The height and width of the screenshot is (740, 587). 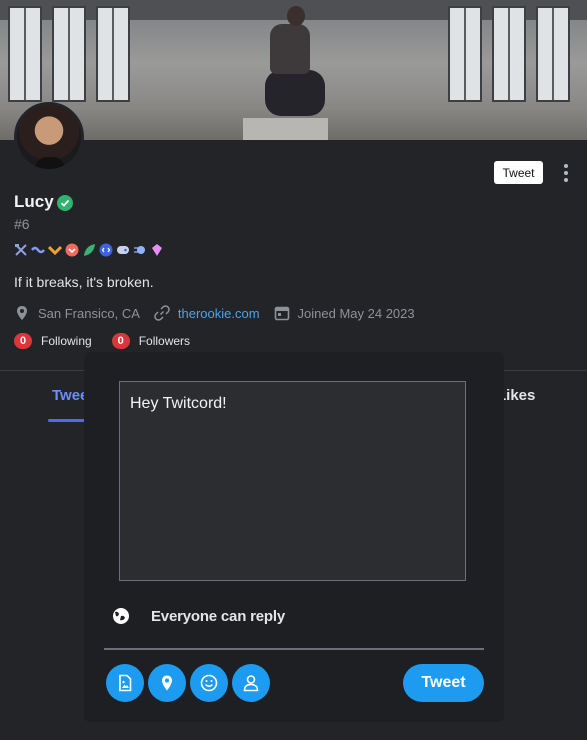 What do you see at coordinates (157, 250) in the screenshot?
I see `gem-badge-icon` at bounding box center [157, 250].